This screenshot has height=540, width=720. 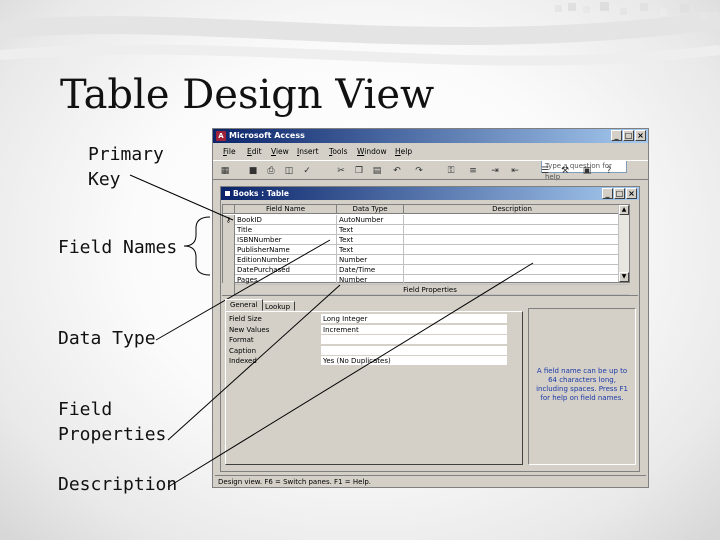 I want to click on child-close-button: ×, so click(x=631, y=193).